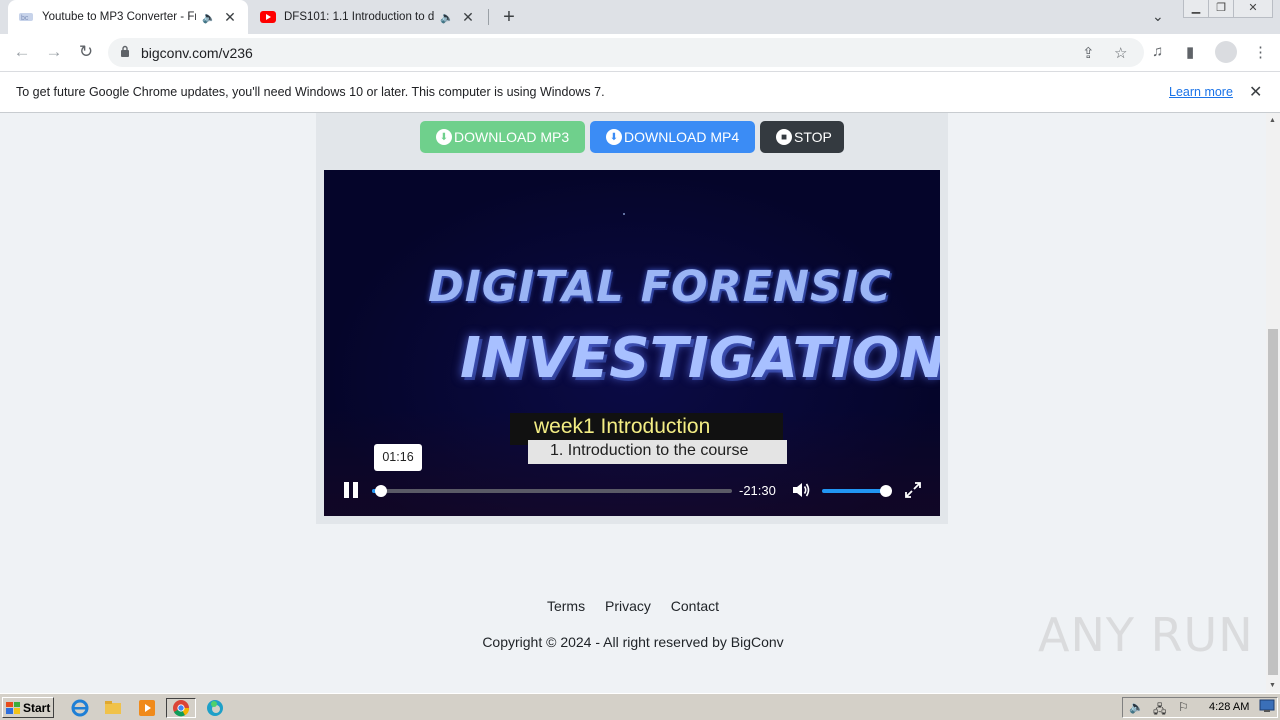 The height and width of the screenshot is (720, 1280). What do you see at coordinates (1157, 51) in the screenshot?
I see `media-control-icon: ♫` at bounding box center [1157, 51].